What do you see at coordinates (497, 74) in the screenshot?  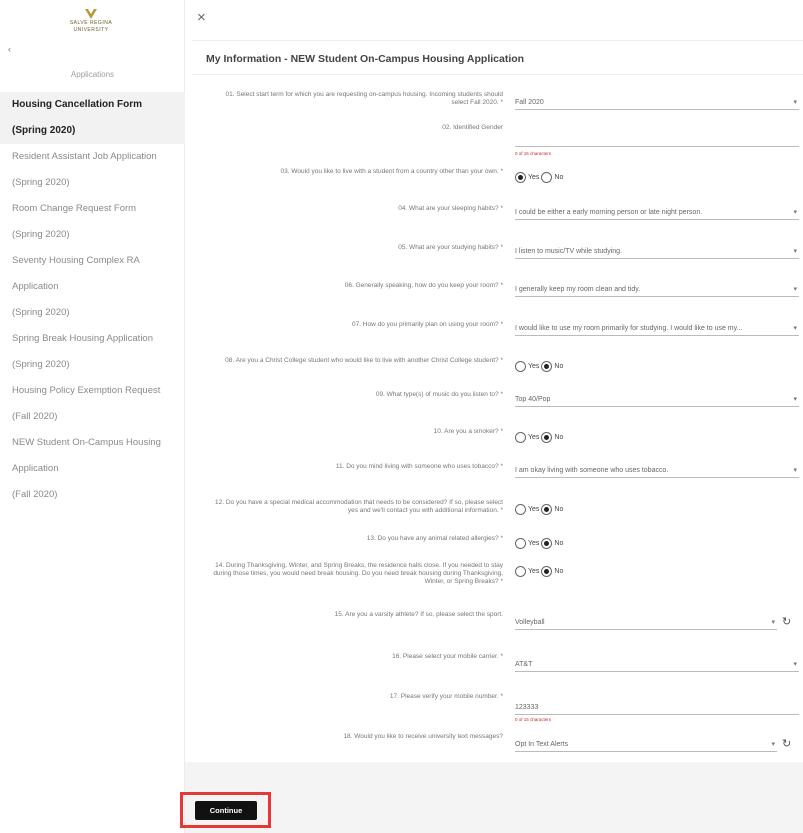 I see `title-divider` at bounding box center [497, 74].